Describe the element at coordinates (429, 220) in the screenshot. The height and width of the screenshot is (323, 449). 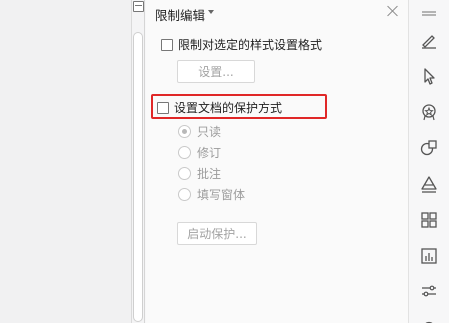
I see `grid-icon` at that location.